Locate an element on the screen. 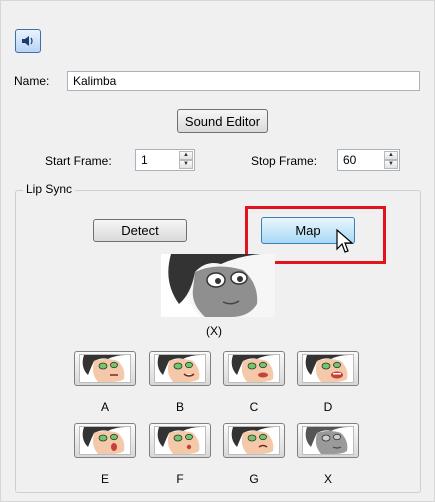 This screenshot has height=502, width=435. mouth-c-icon is located at coordinates (255, 368).